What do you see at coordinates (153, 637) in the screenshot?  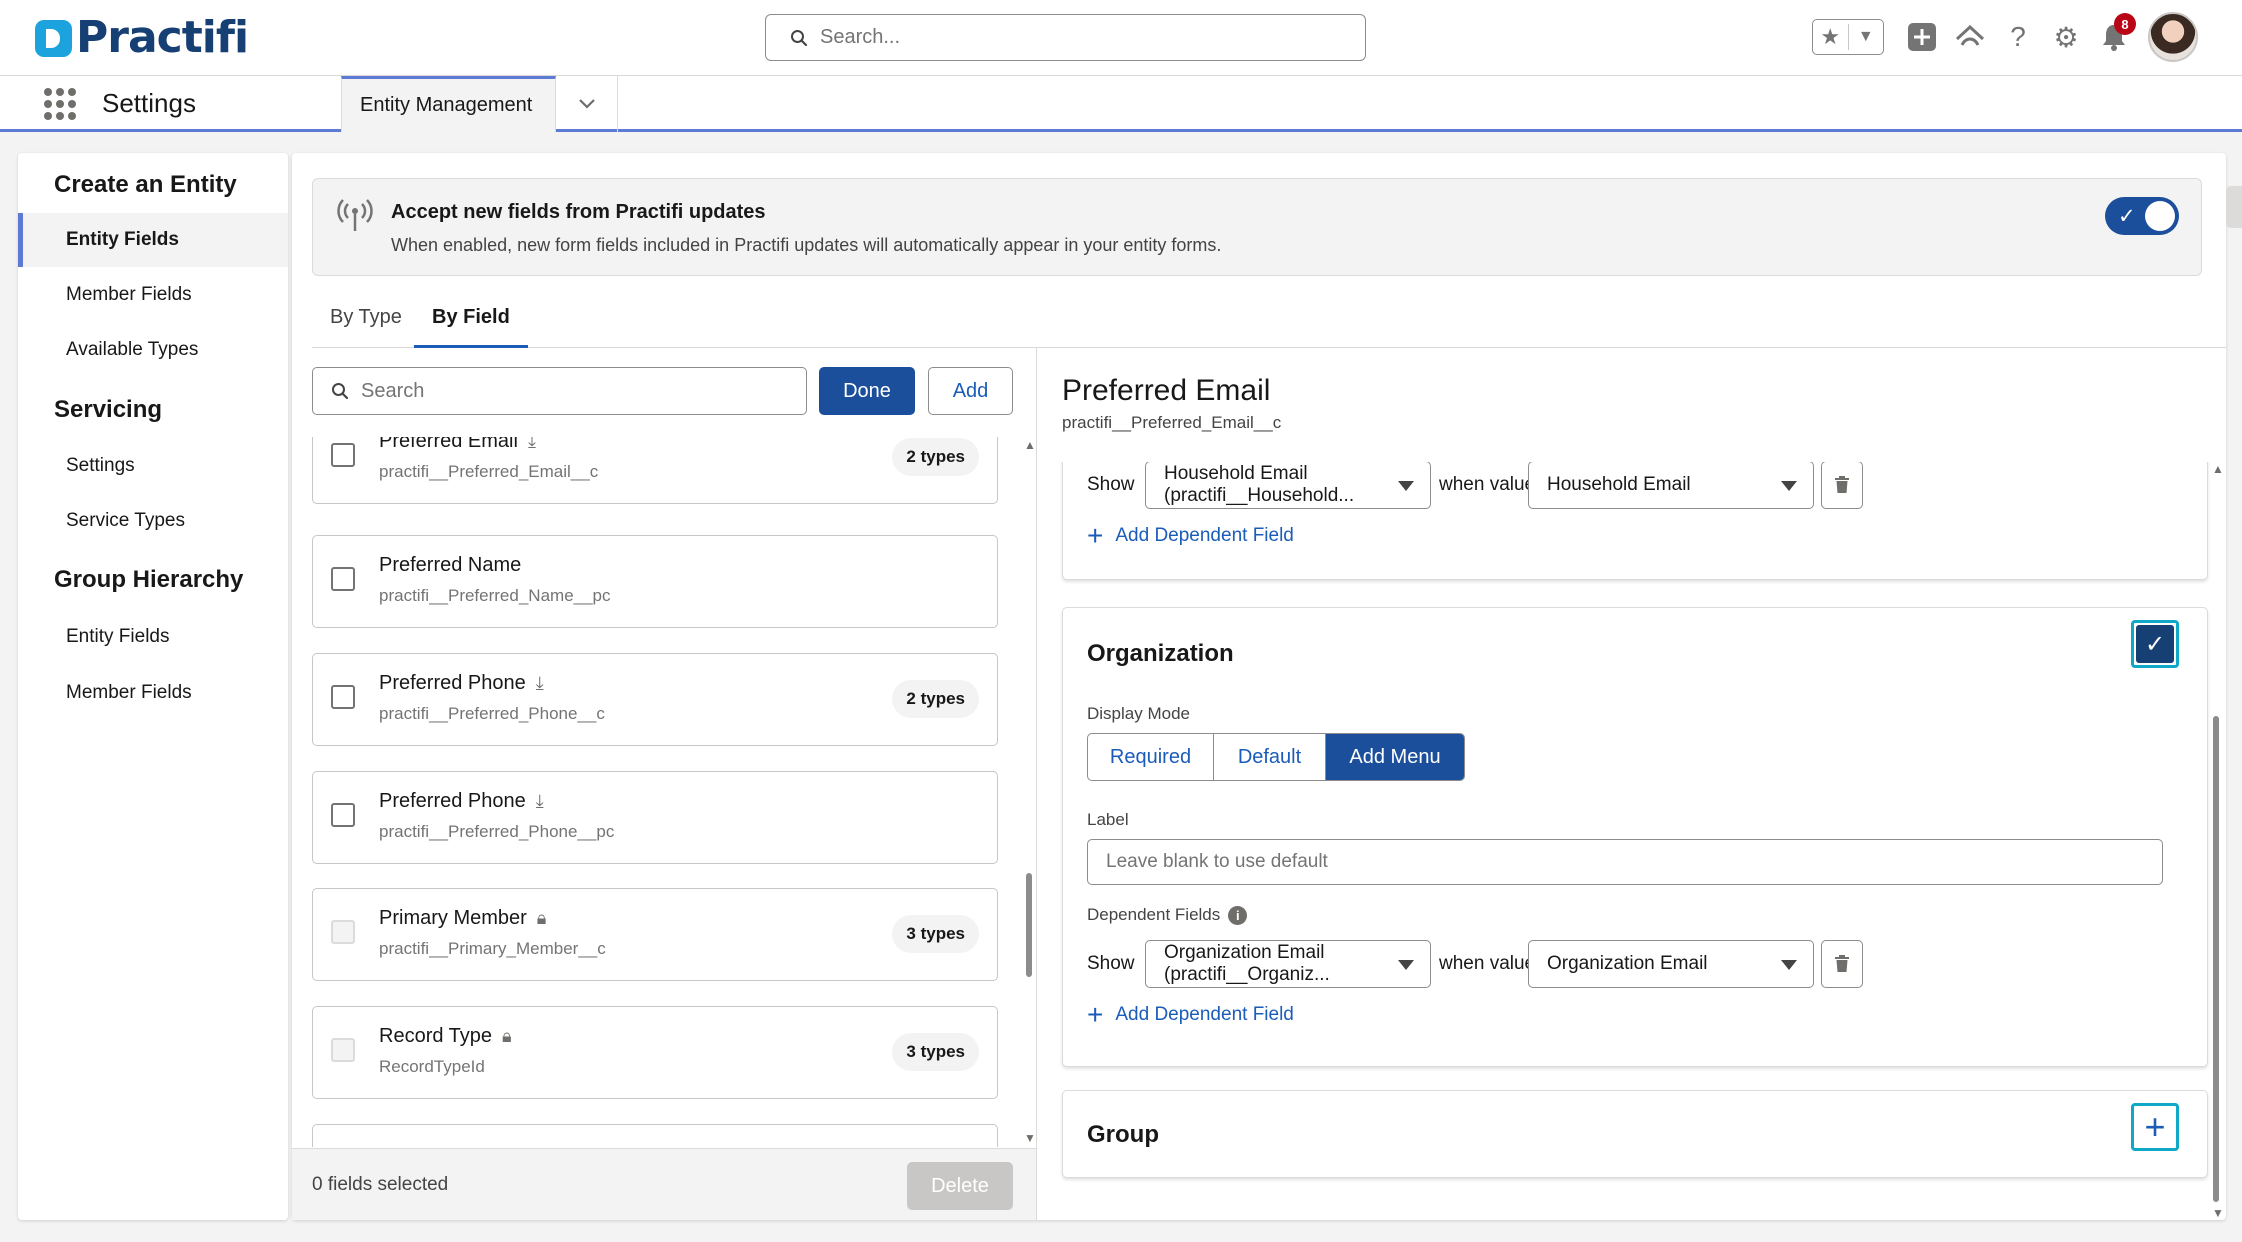 I see `sidebar-item-group-entity-fields: Entity Fields` at bounding box center [153, 637].